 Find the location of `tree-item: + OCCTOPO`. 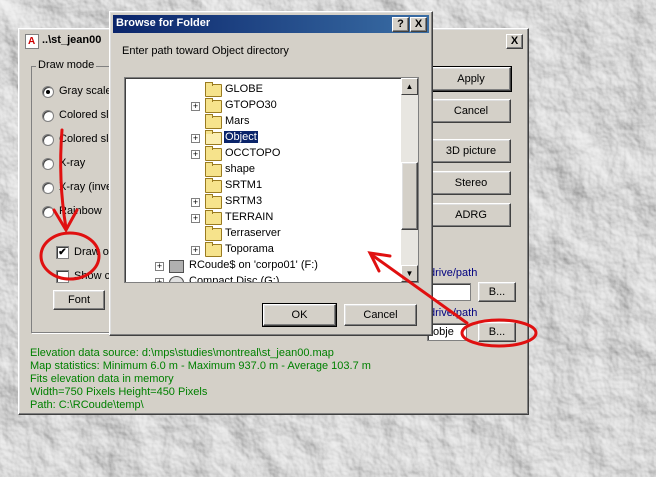

tree-item: + OCCTOPO is located at coordinates (263, 154).